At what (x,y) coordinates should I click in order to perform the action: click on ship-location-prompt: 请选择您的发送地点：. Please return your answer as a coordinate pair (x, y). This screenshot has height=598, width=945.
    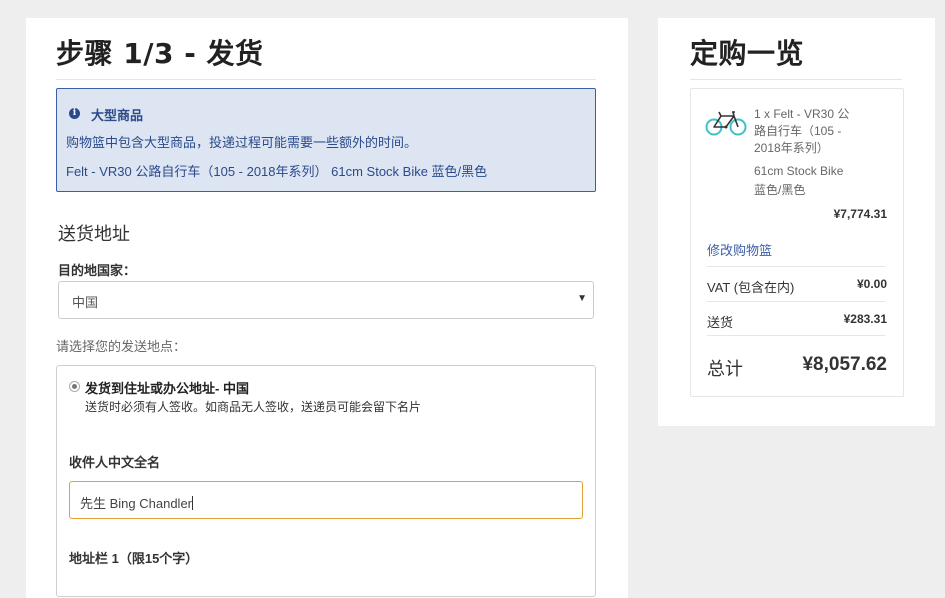
    Looking at the image, I should click on (121, 346).